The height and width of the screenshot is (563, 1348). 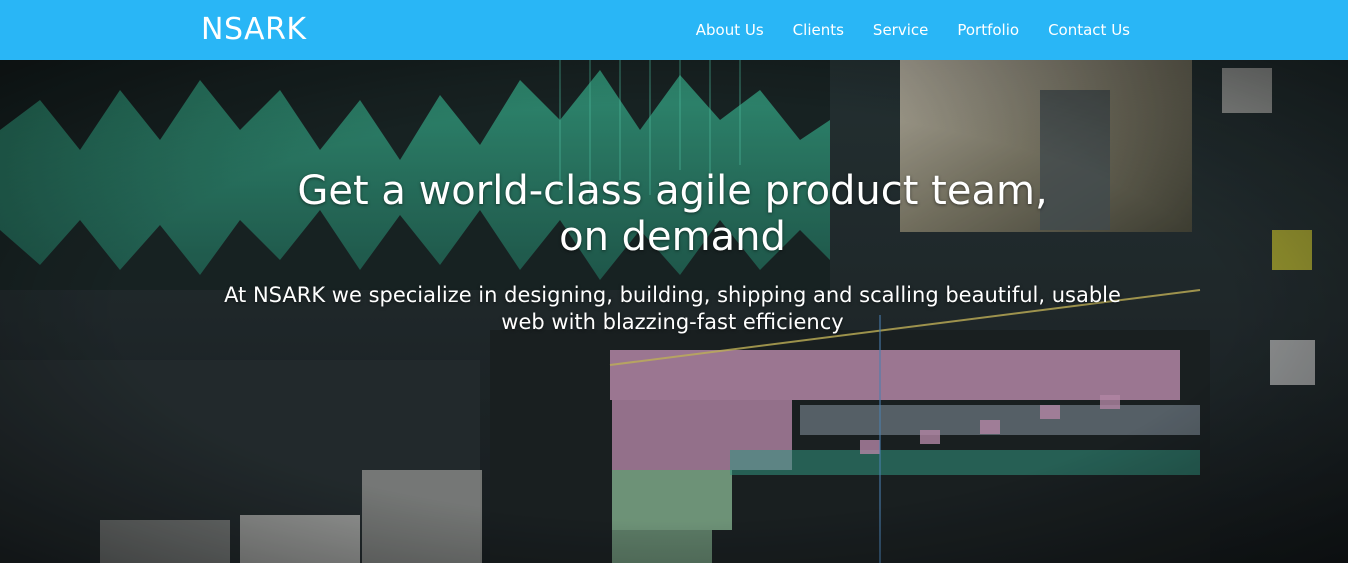 I want to click on nav-link-service: Service, so click(x=900, y=30).